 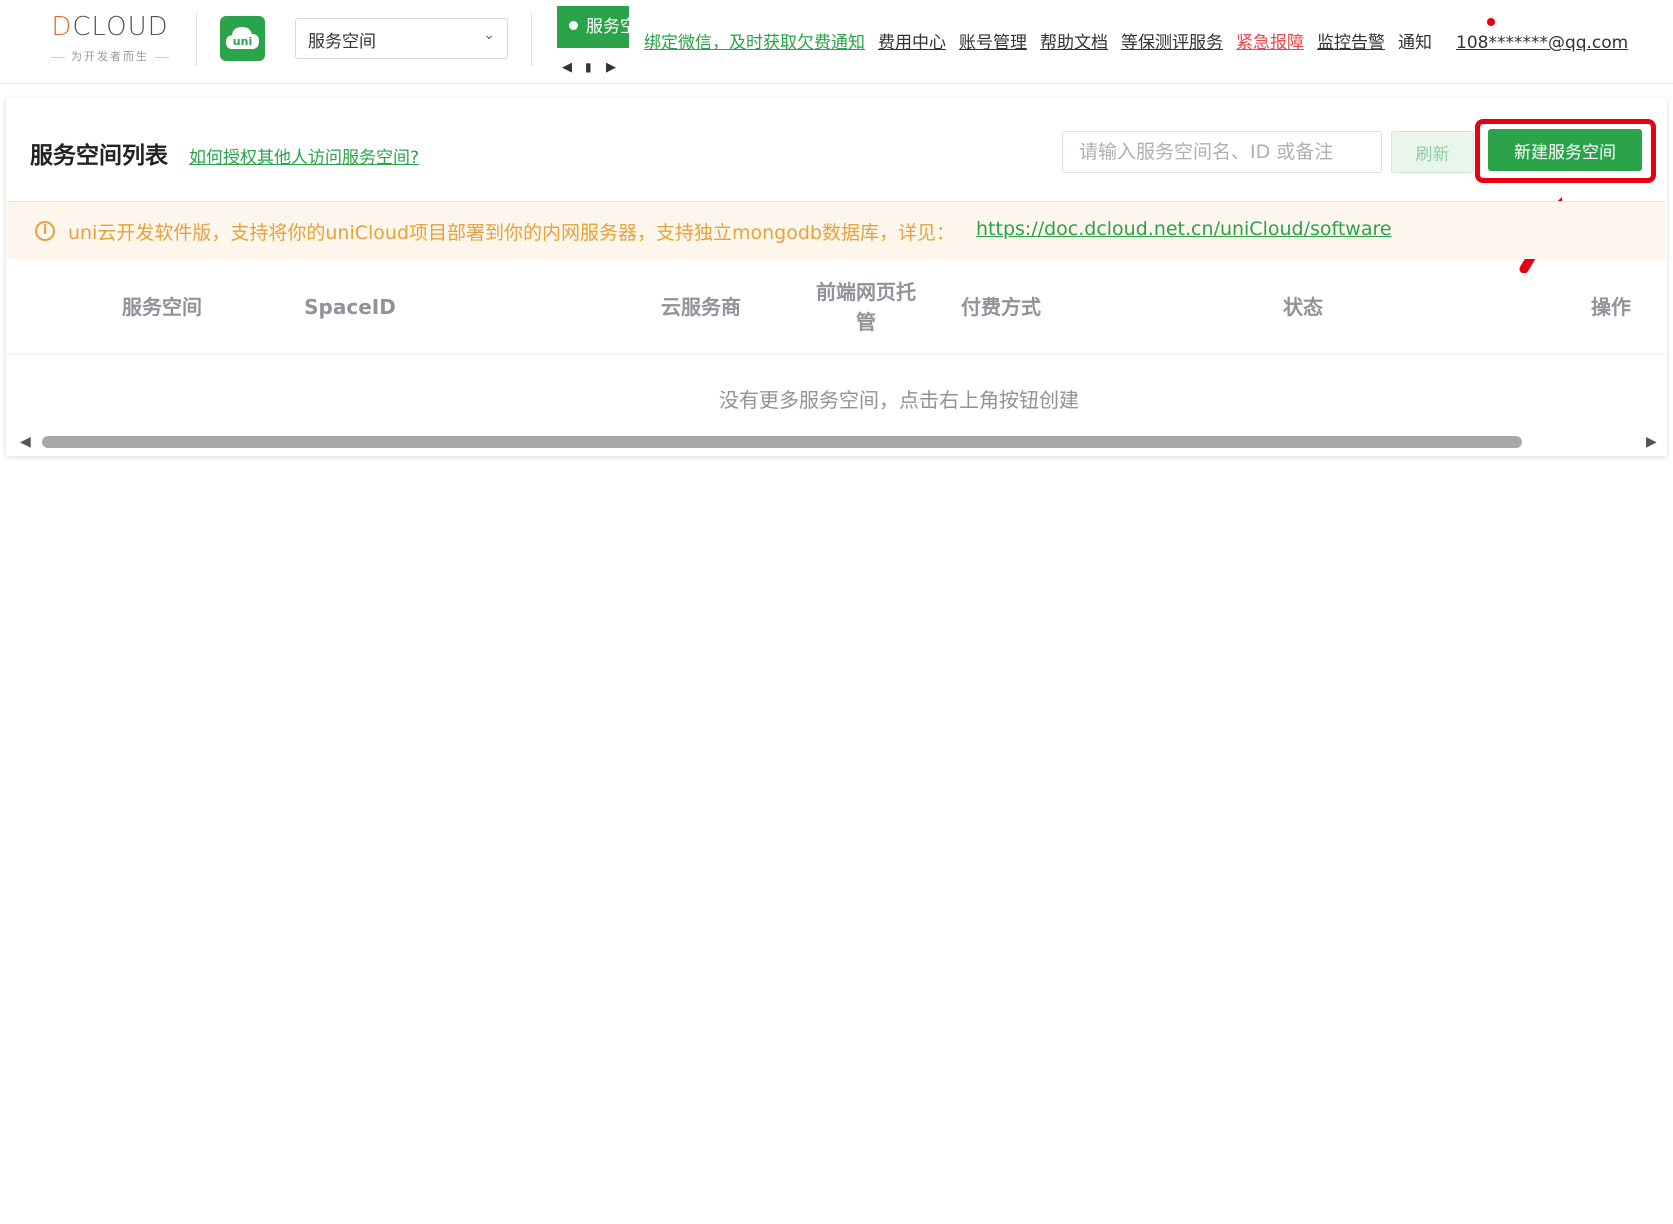 What do you see at coordinates (242, 41) in the screenshot?
I see `uni-icon-text: uni` at bounding box center [242, 41].